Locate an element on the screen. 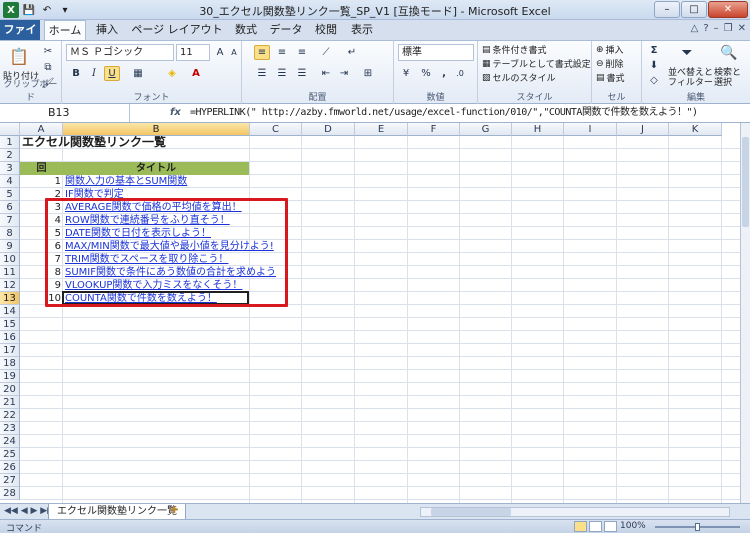  align-left-icon: ☰ is located at coordinates (262, 73).